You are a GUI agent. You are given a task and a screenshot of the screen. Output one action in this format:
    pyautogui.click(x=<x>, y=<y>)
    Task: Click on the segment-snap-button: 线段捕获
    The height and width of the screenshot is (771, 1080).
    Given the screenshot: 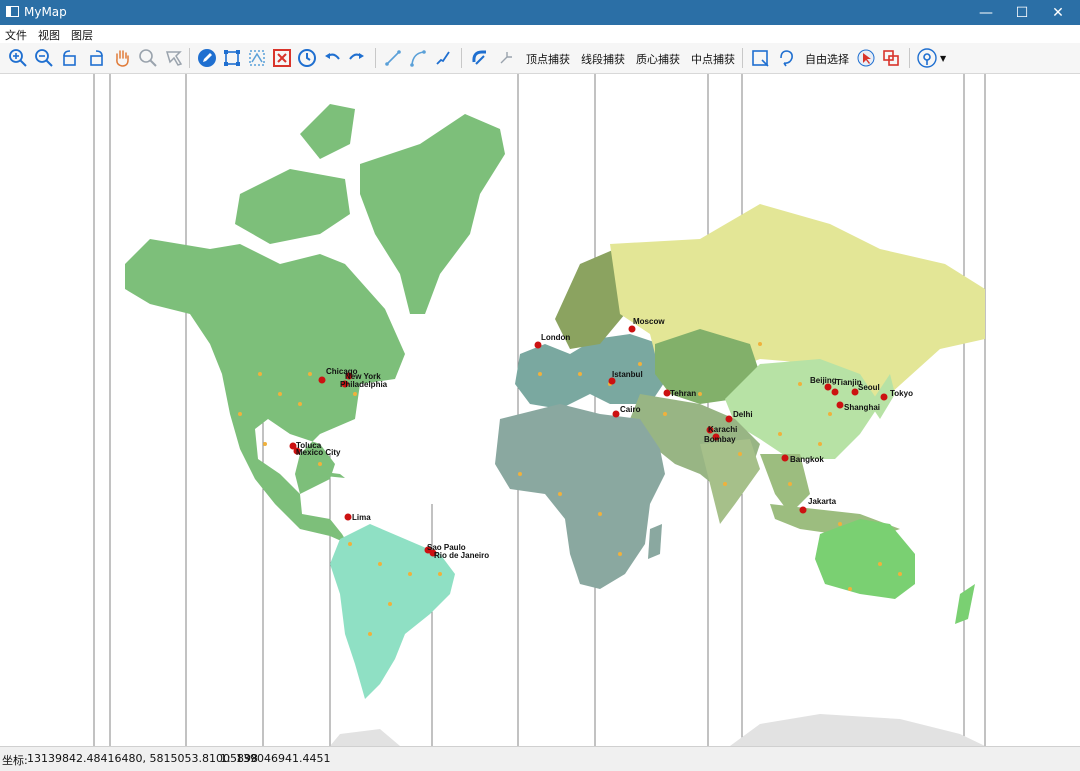 What is the action you would take?
    pyautogui.click(x=603, y=59)
    